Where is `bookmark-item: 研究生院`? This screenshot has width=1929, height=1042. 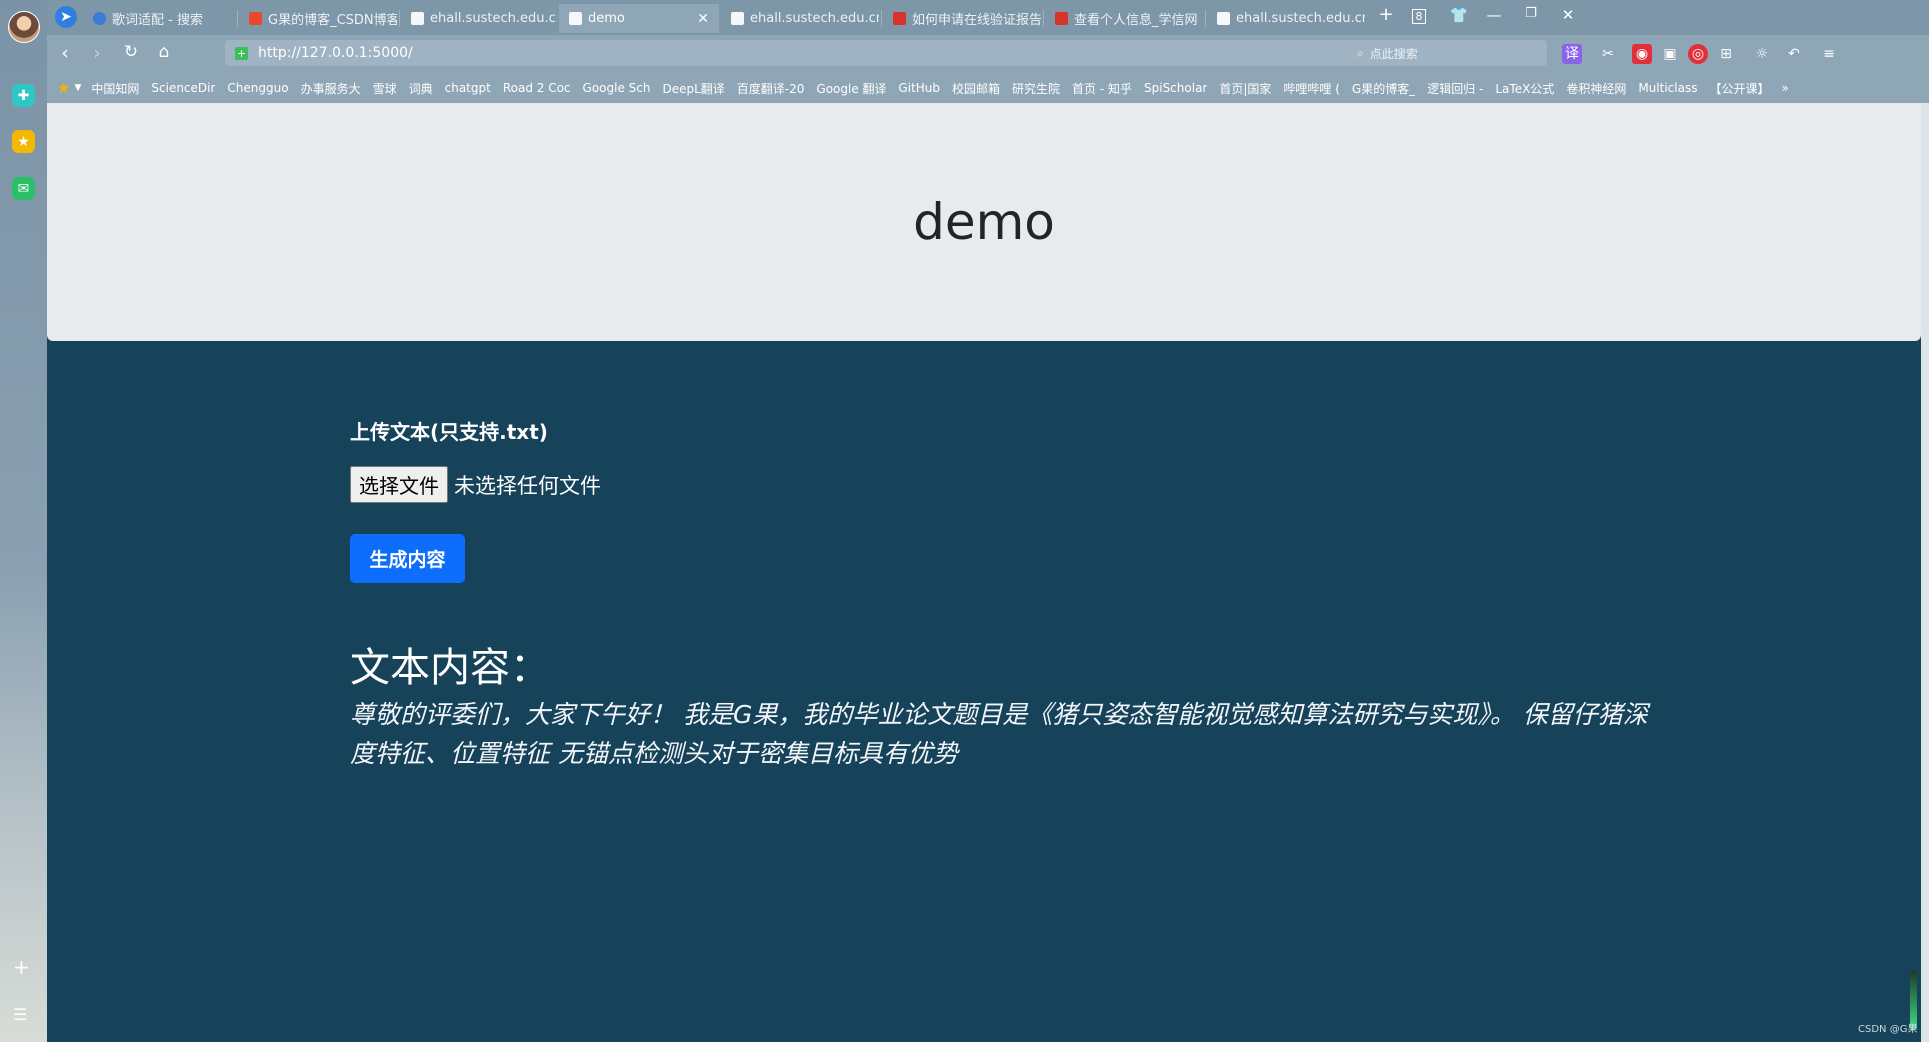
bookmark-item: 研究生院 is located at coordinates (1036, 88).